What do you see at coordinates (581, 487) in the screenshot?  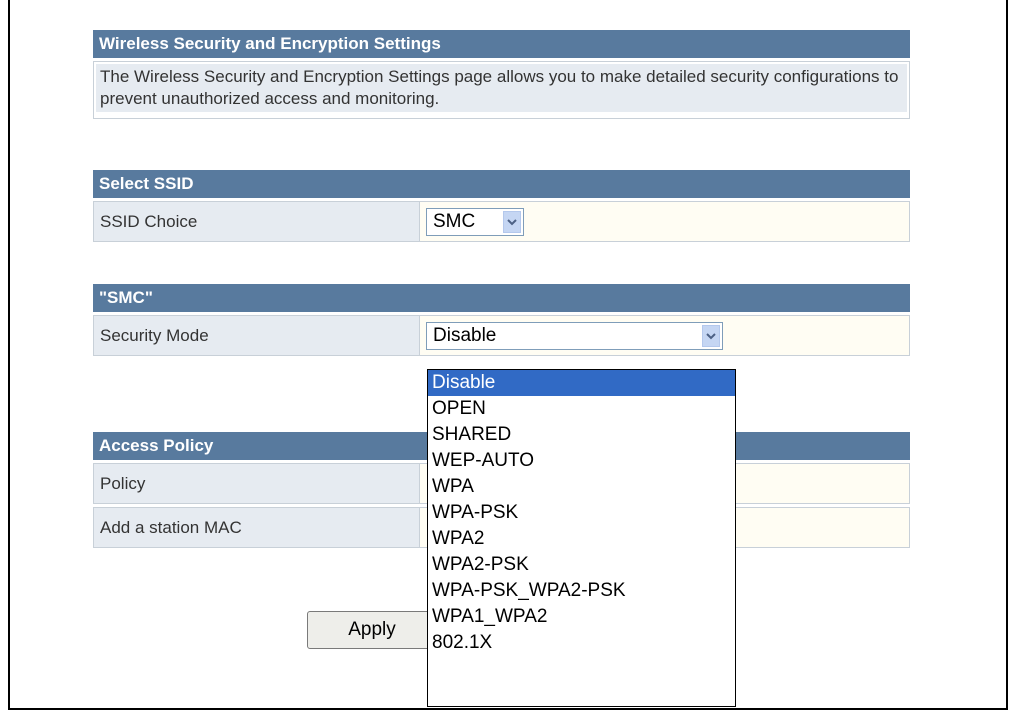 I see `option-wpa: WPA` at bounding box center [581, 487].